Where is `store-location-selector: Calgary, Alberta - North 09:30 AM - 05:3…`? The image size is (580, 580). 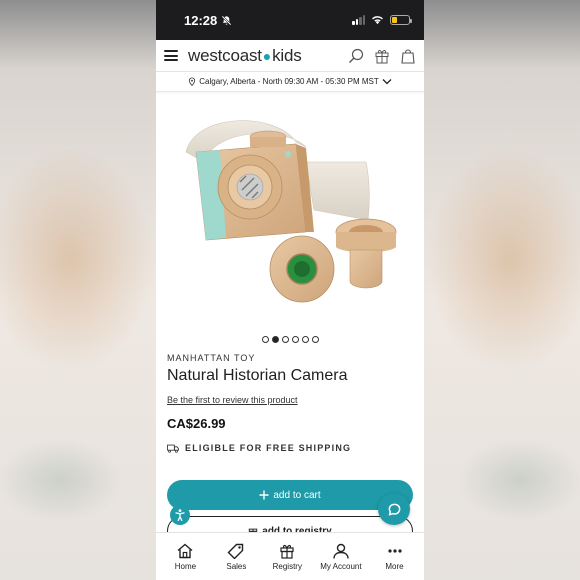 store-location-selector: Calgary, Alberta - North 09:30 AM - 05:3… is located at coordinates (290, 82).